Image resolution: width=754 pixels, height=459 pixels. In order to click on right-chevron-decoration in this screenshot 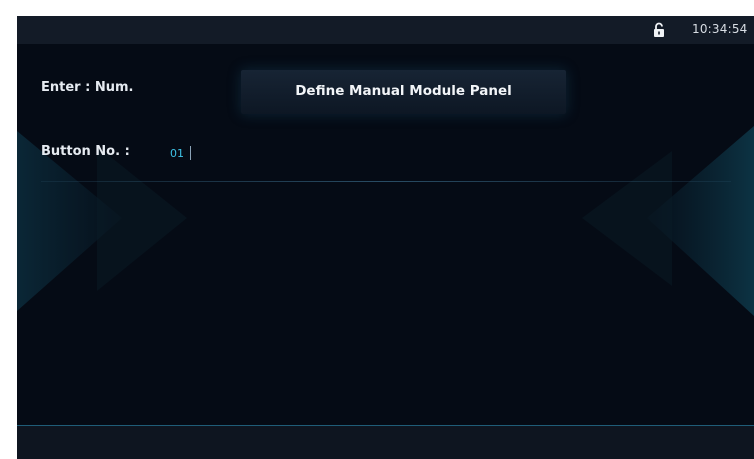, I will do `click(668, 221)`.